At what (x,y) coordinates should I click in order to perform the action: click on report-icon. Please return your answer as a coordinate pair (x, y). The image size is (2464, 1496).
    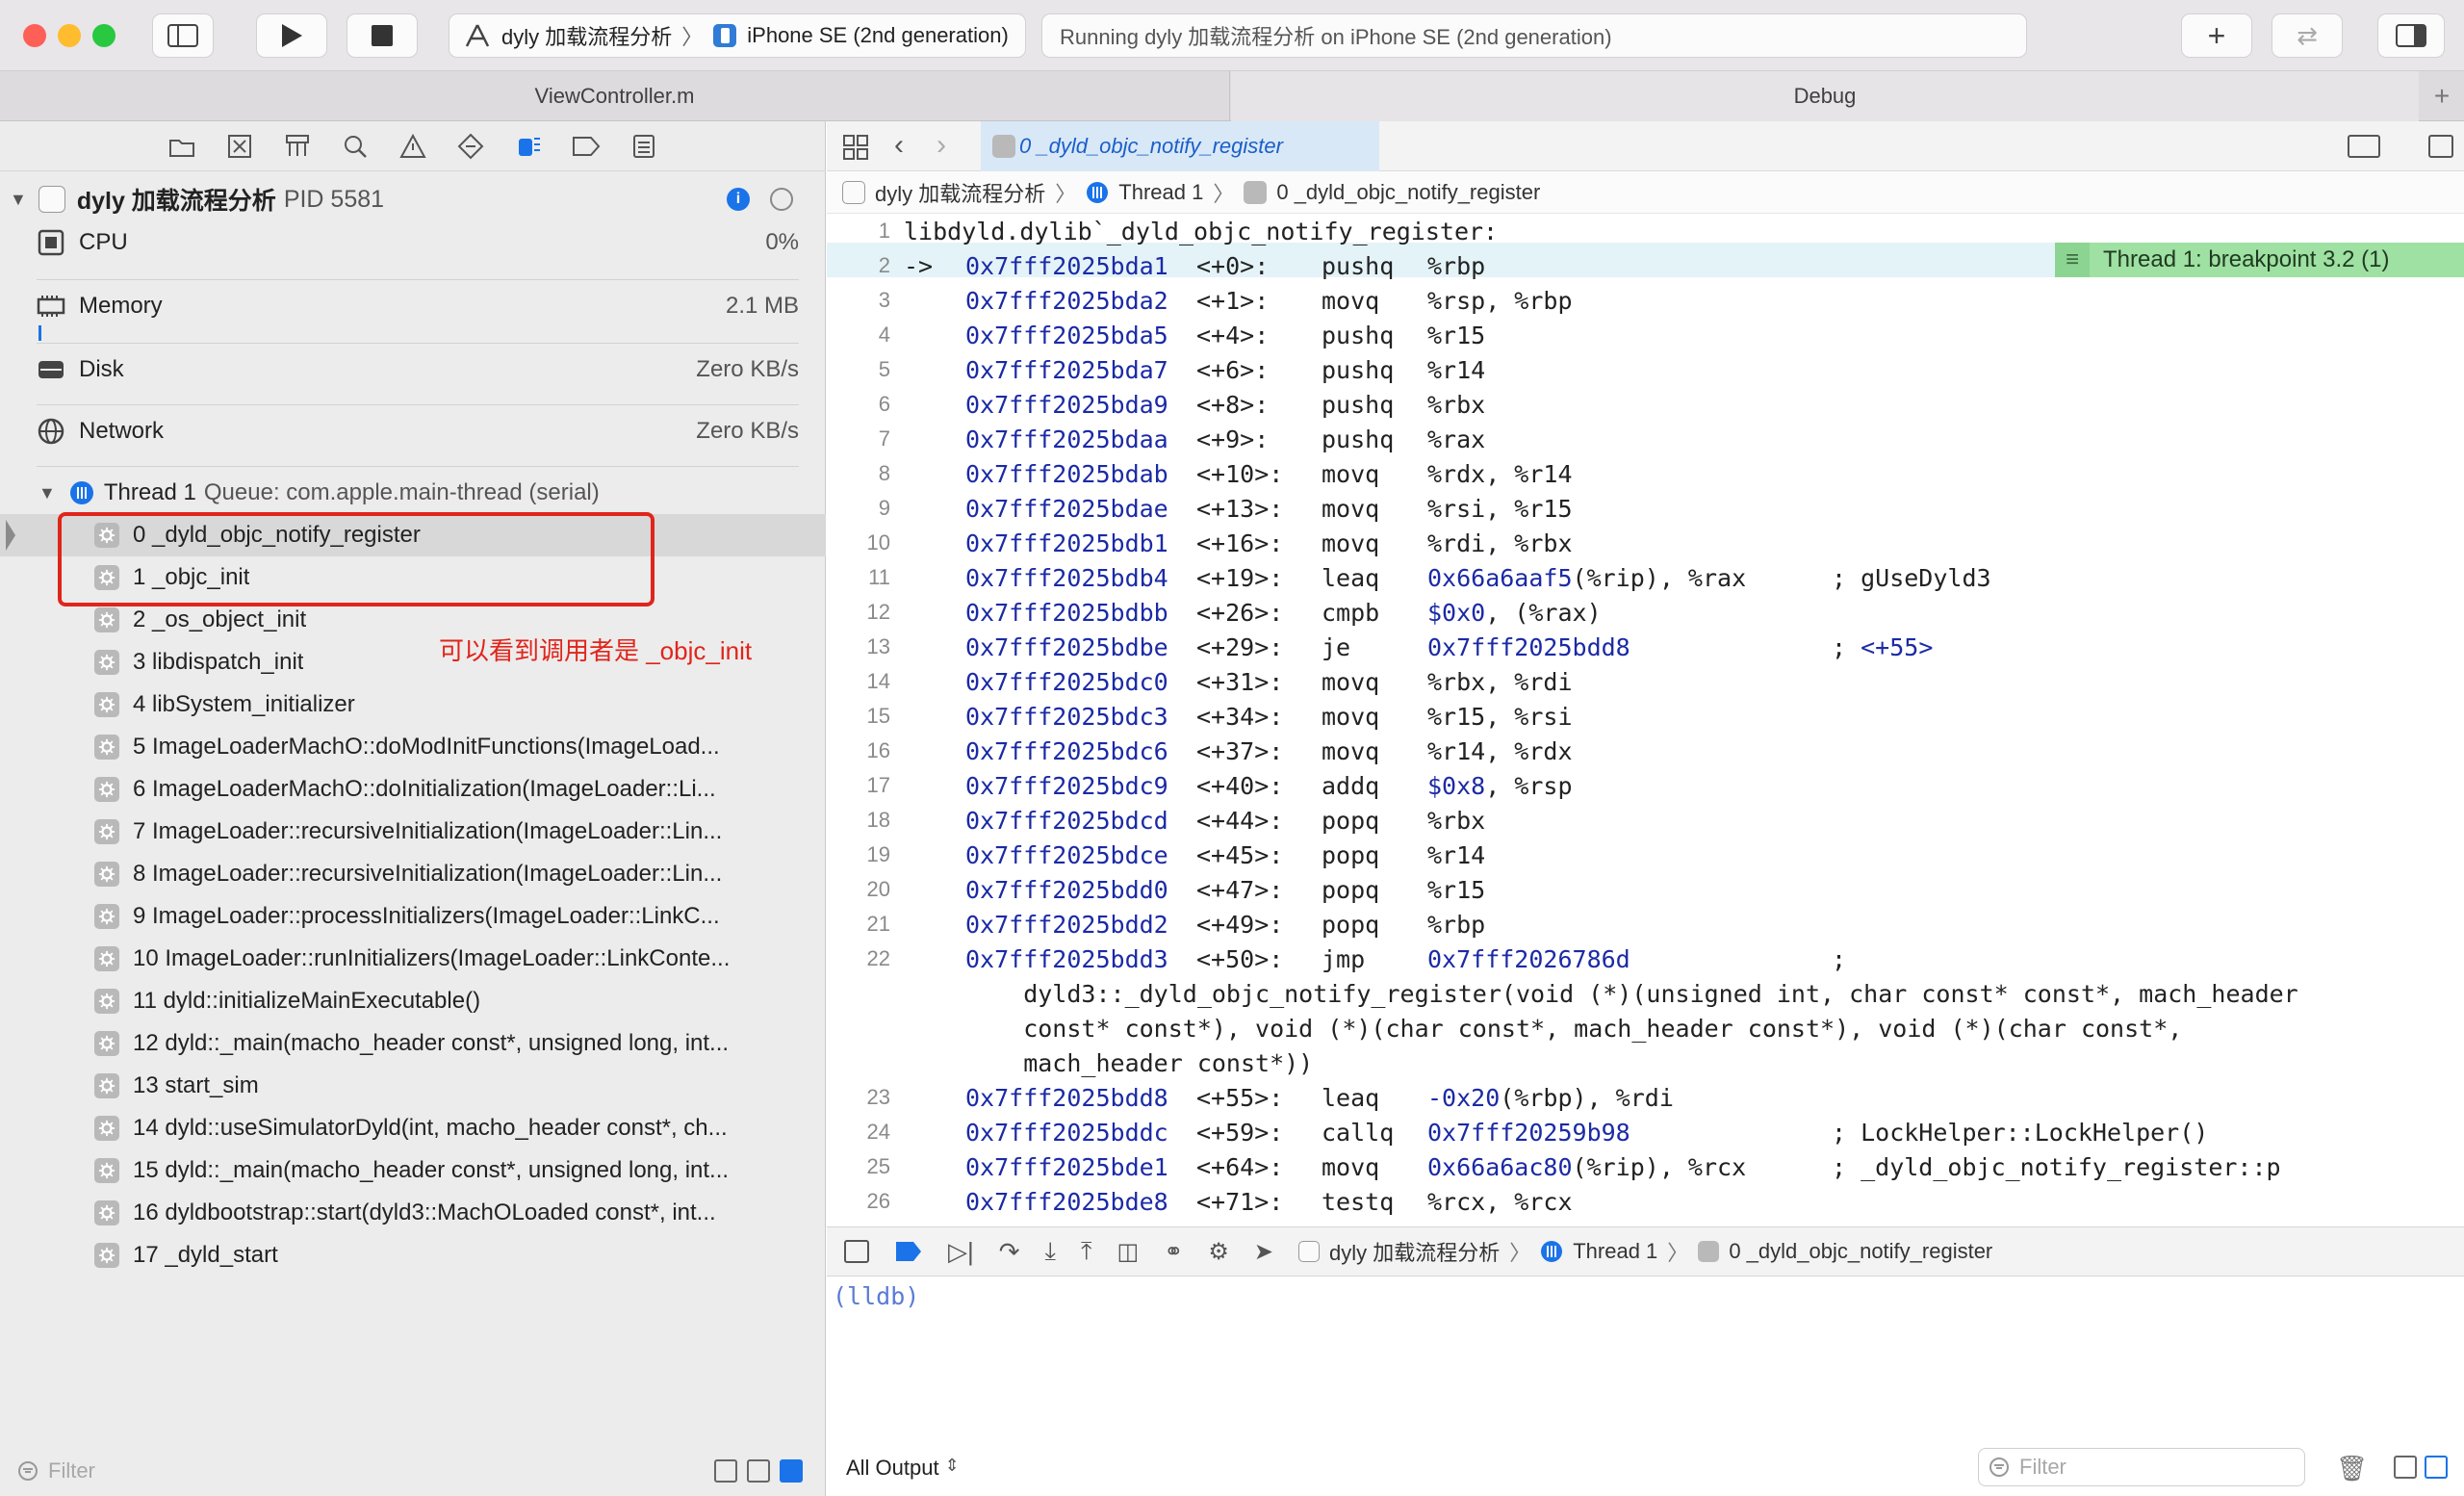
    Looking at the image, I should click on (644, 146).